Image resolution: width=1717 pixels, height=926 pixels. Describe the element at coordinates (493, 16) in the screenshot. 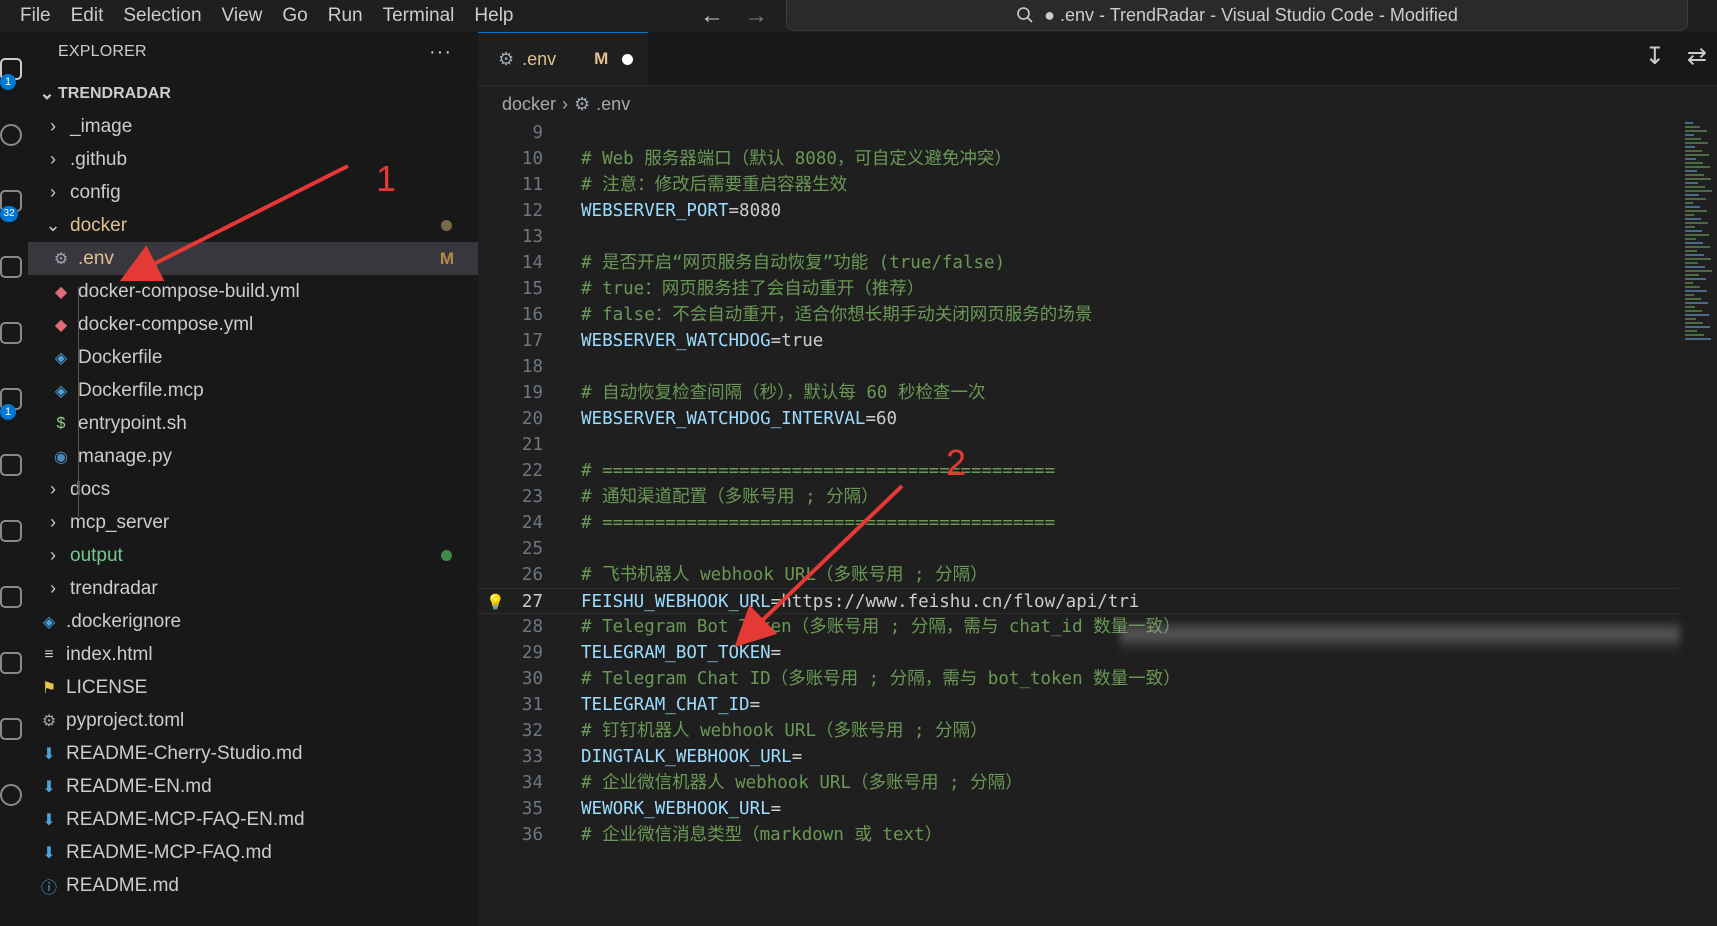

I see `menu-help: Help` at that location.